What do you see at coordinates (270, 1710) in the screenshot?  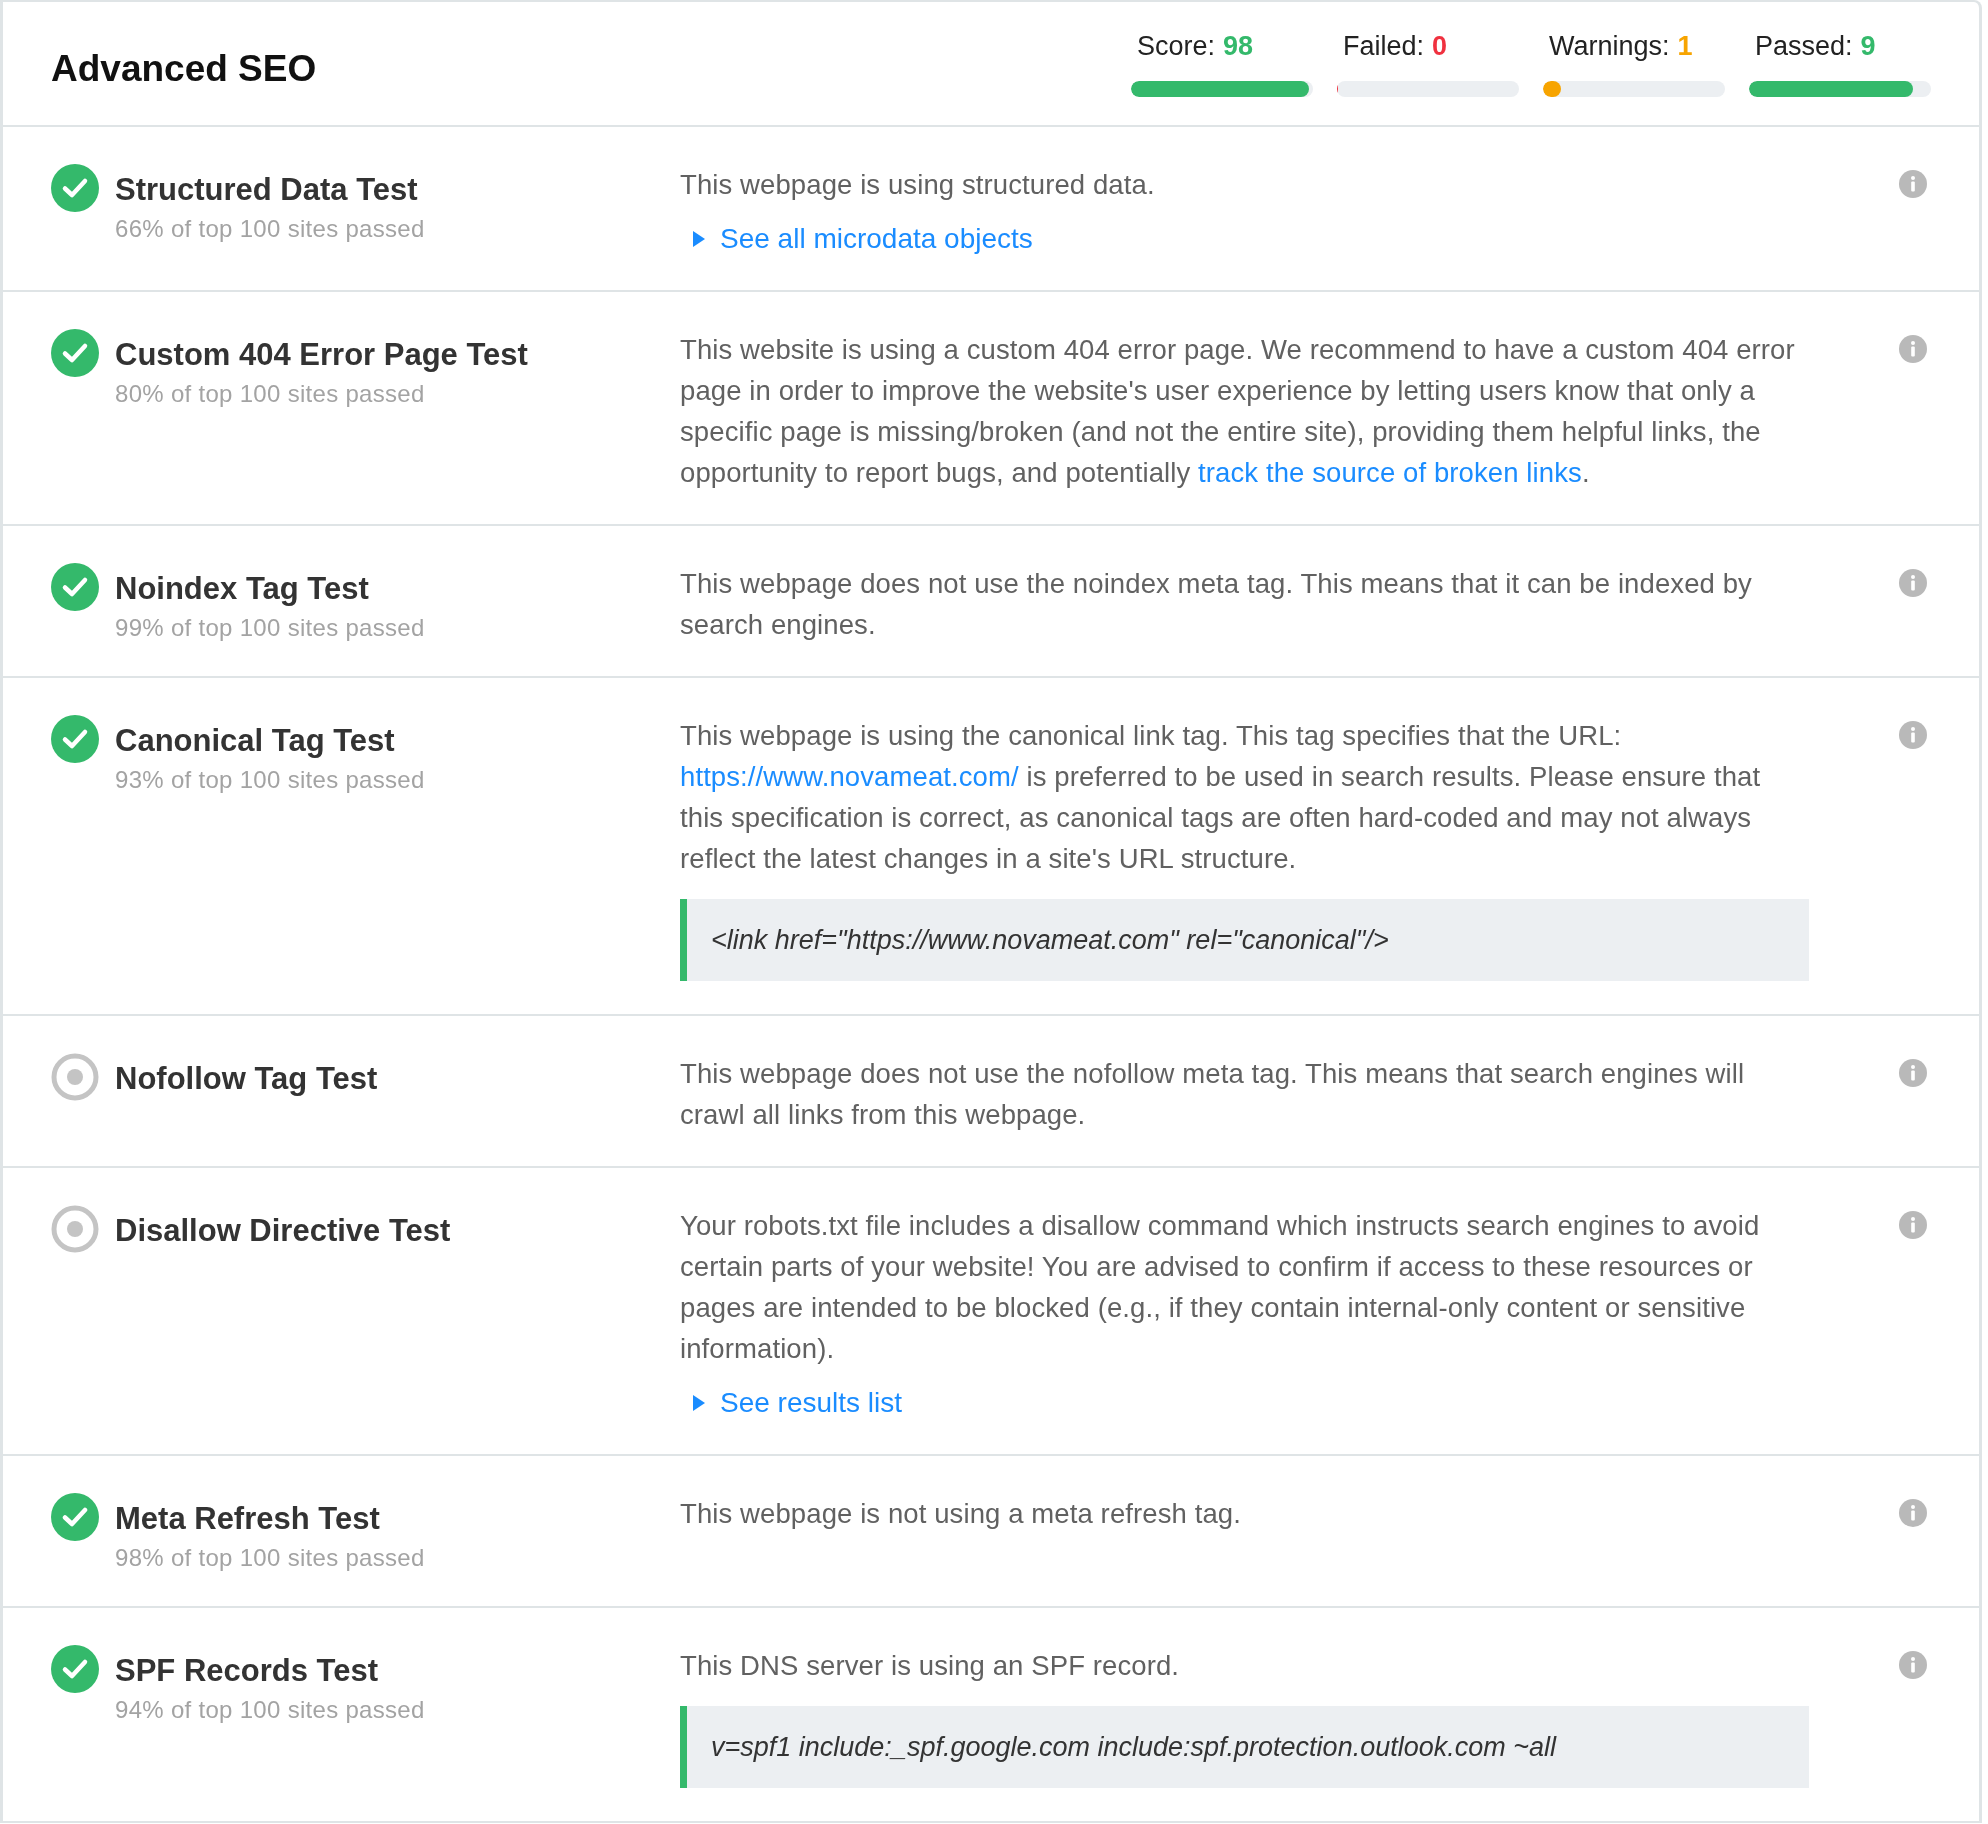 I see `pass-rate-text: 94% of top 100 sites passed` at bounding box center [270, 1710].